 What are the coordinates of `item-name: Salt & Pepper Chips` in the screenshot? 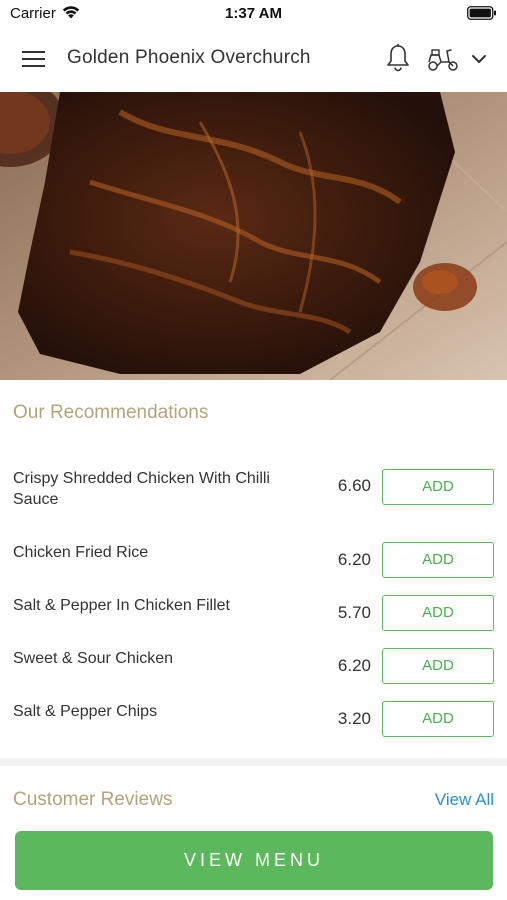 It's located at (85, 711).